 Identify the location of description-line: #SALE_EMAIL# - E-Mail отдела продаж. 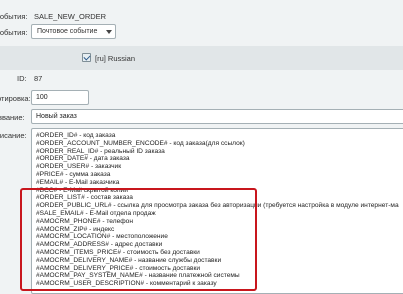
(96, 213).